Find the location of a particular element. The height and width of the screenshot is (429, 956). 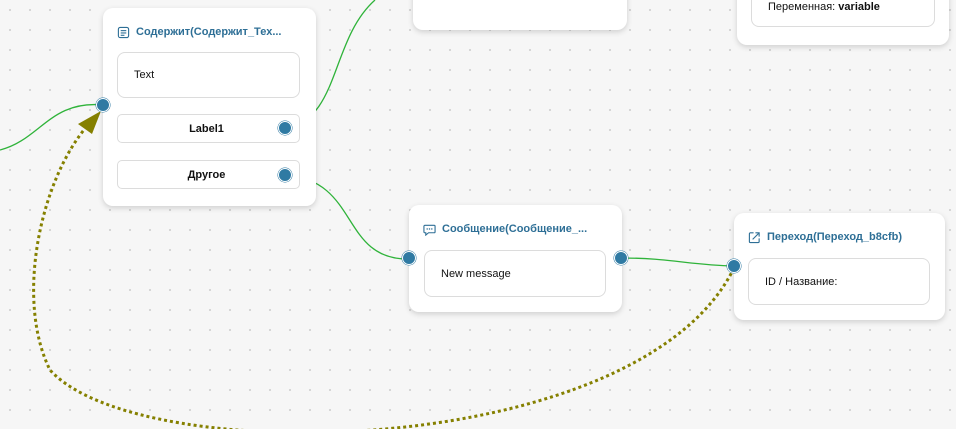

option-other: Другое is located at coordinates (208, 174).